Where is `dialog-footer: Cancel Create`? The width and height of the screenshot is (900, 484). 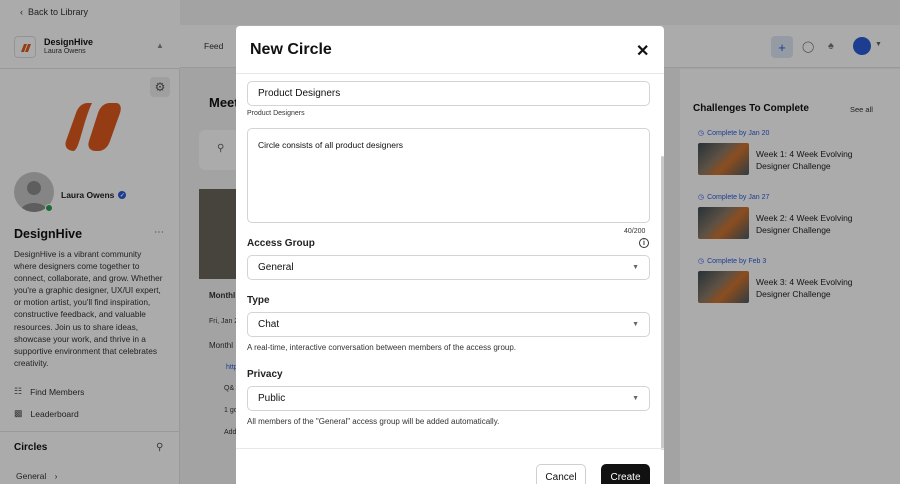 dialog-footer: Cancel Create is located at coordinates (450, 466).